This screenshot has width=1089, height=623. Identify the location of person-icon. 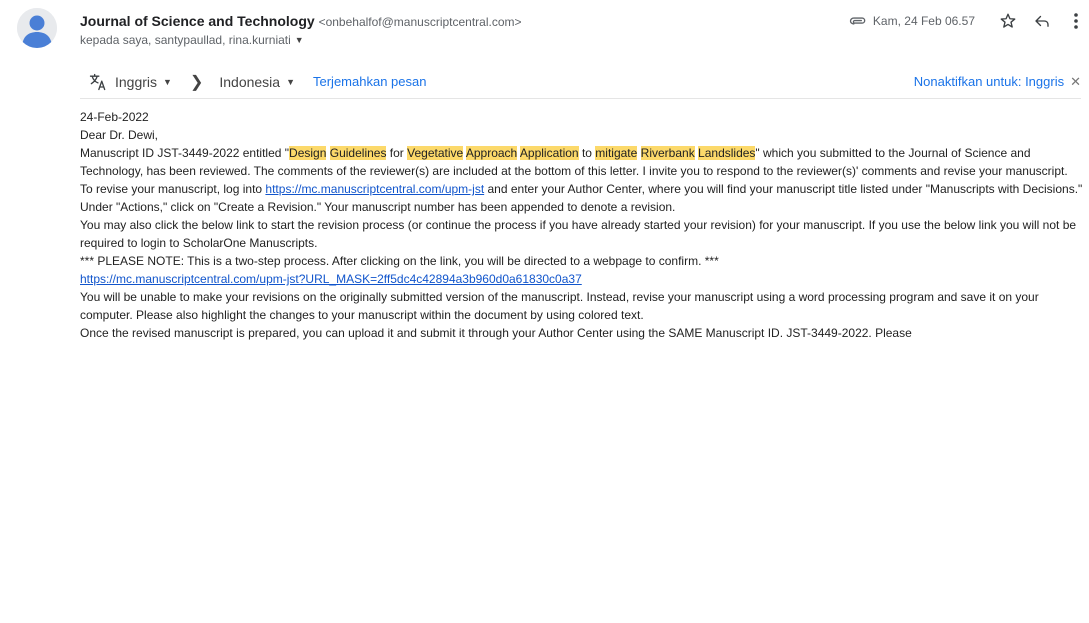
(37, 28).